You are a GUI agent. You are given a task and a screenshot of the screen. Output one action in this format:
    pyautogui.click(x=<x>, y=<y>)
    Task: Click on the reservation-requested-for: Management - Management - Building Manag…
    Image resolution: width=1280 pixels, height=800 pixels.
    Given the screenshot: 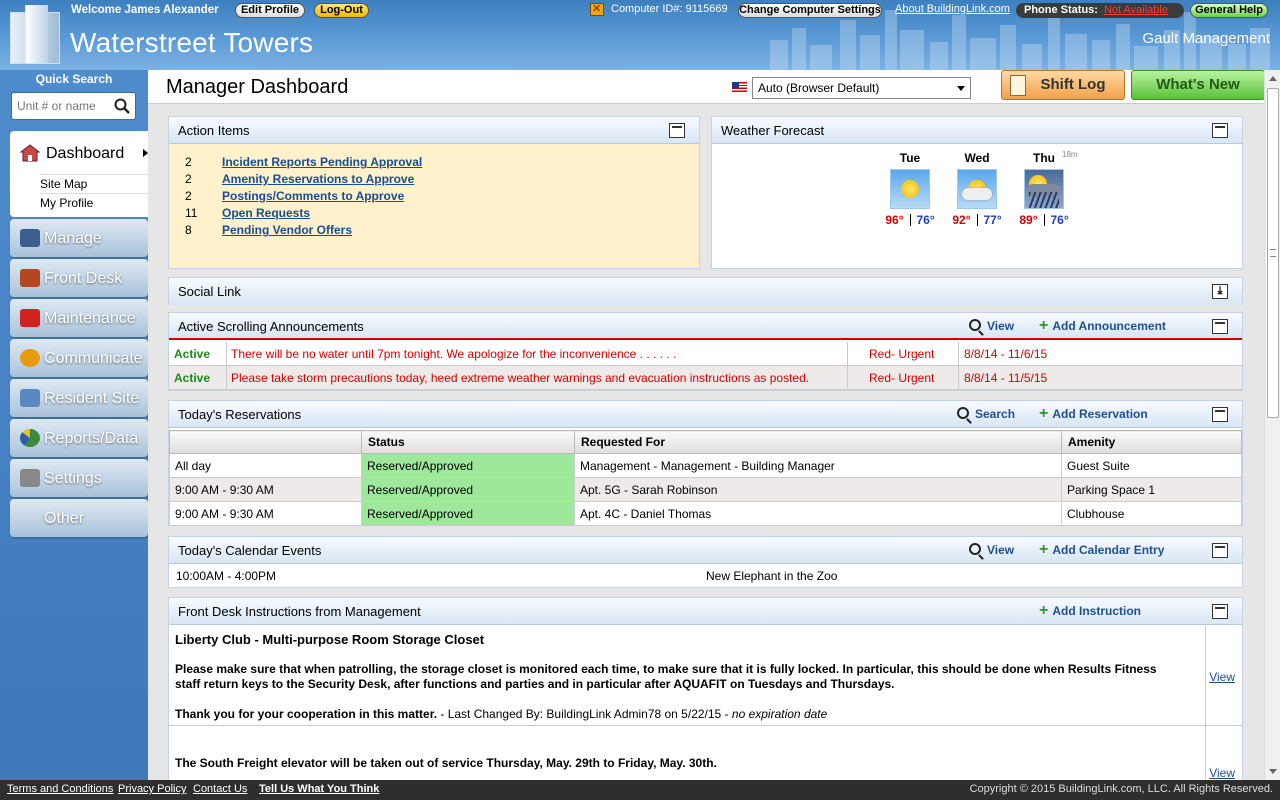 What is the action you would take?
    pyautogui.click(x=818, y=465)
    